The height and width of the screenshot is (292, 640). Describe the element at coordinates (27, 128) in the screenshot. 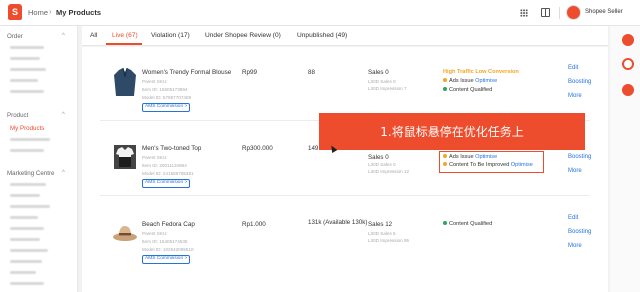

I see `sidebar-item-my-products: My Products` at that location.